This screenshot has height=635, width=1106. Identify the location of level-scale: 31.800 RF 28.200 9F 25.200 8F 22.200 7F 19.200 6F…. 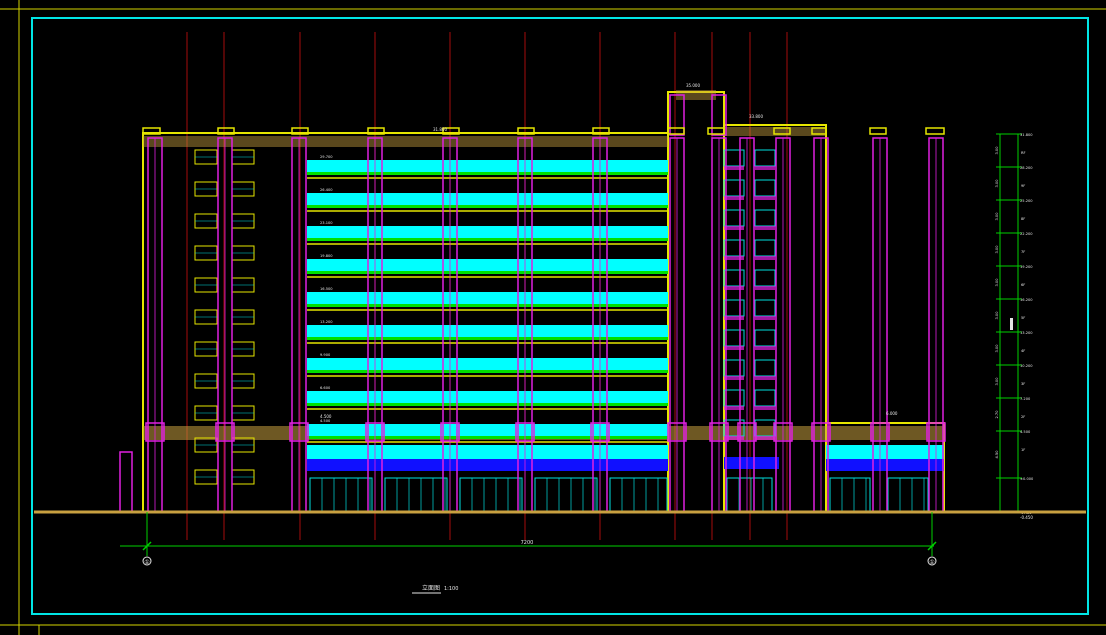
(1014, 324).